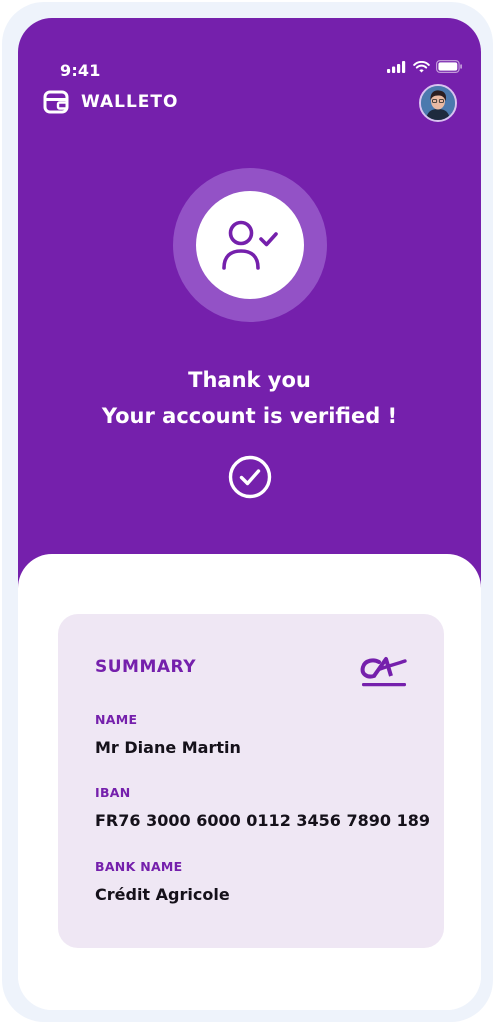  I want to click on verified-message: Your account is verified !, so click(249, 416).